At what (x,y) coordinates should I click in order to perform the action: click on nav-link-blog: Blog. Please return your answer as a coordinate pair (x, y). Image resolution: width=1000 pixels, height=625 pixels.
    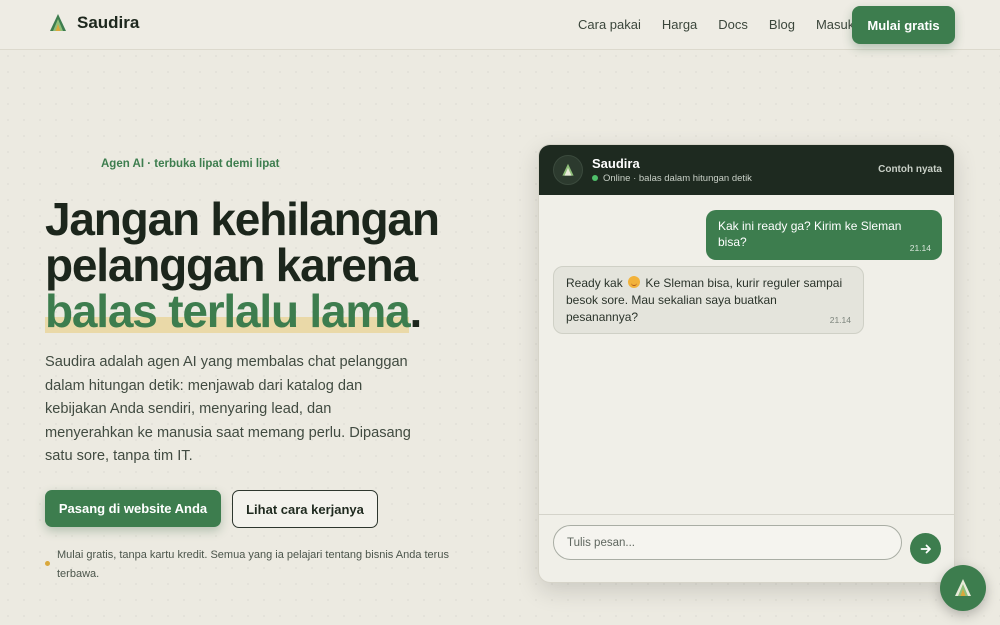
    Looking at the image, I should click on (782, 24).